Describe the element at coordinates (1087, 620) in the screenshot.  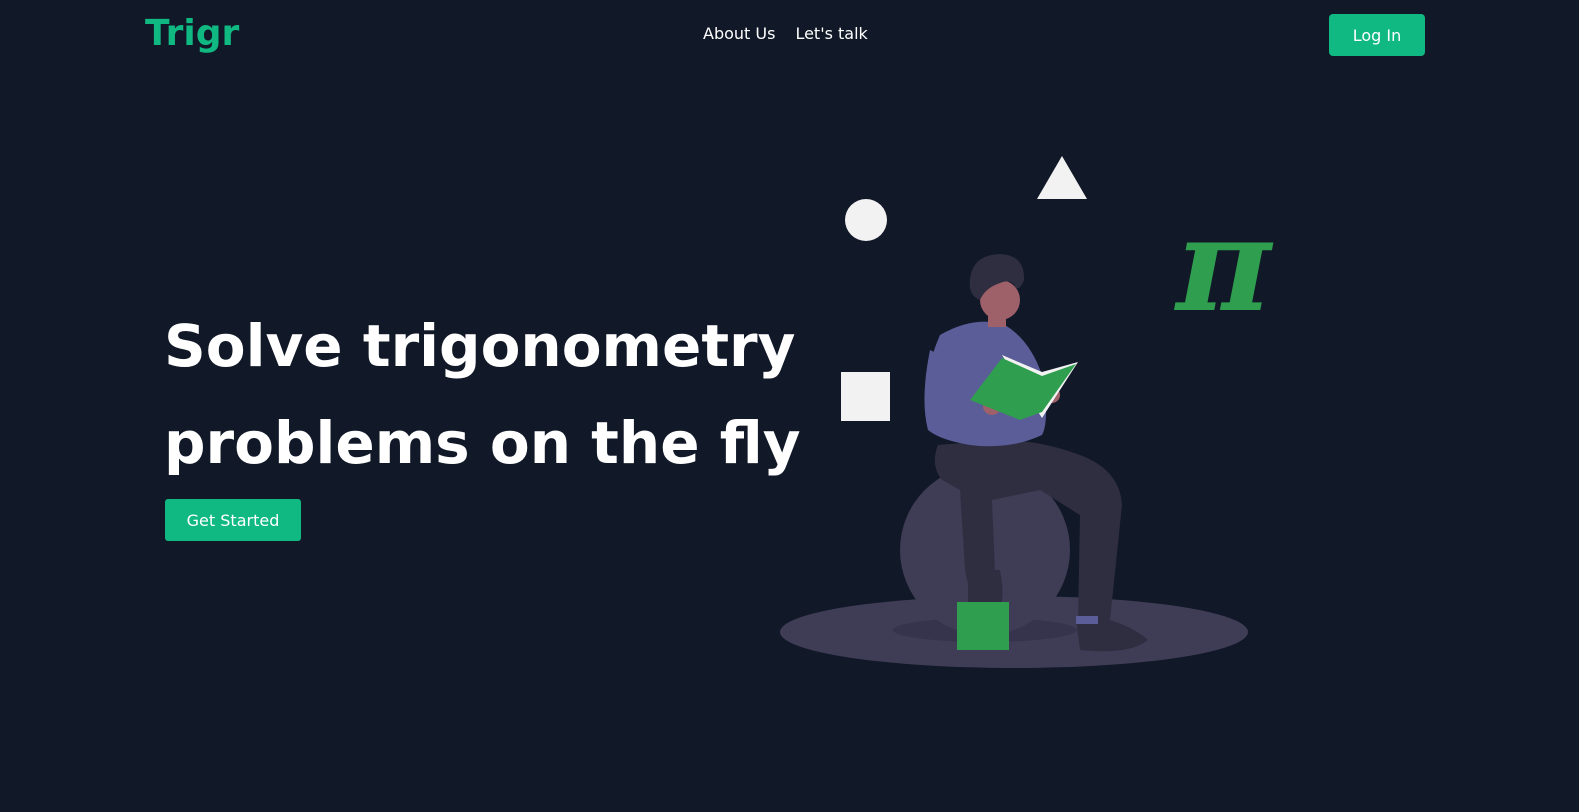
I see `person-sock` at that location.